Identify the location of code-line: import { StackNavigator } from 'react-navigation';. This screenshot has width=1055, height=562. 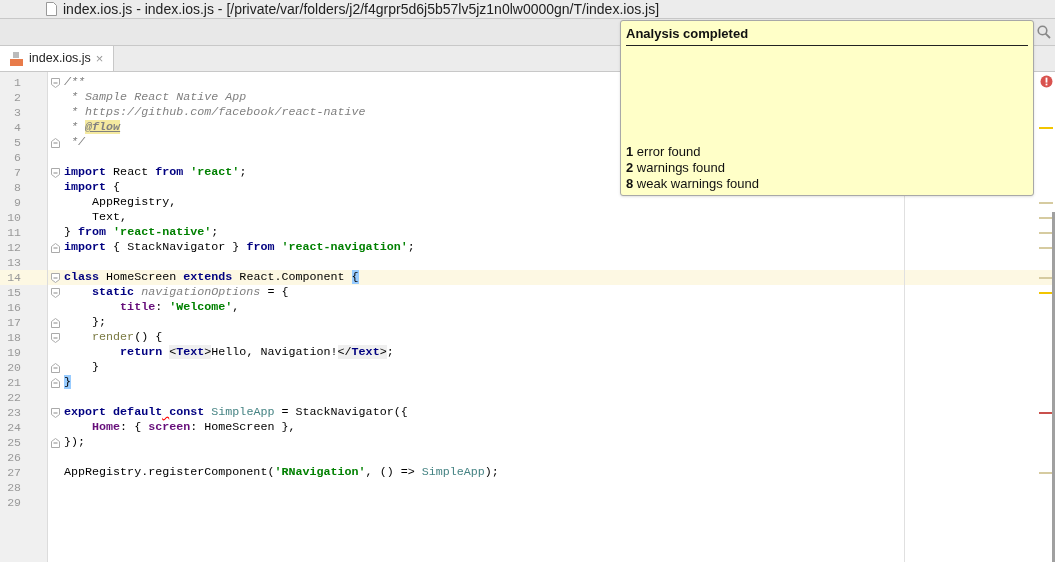
(239, 247).